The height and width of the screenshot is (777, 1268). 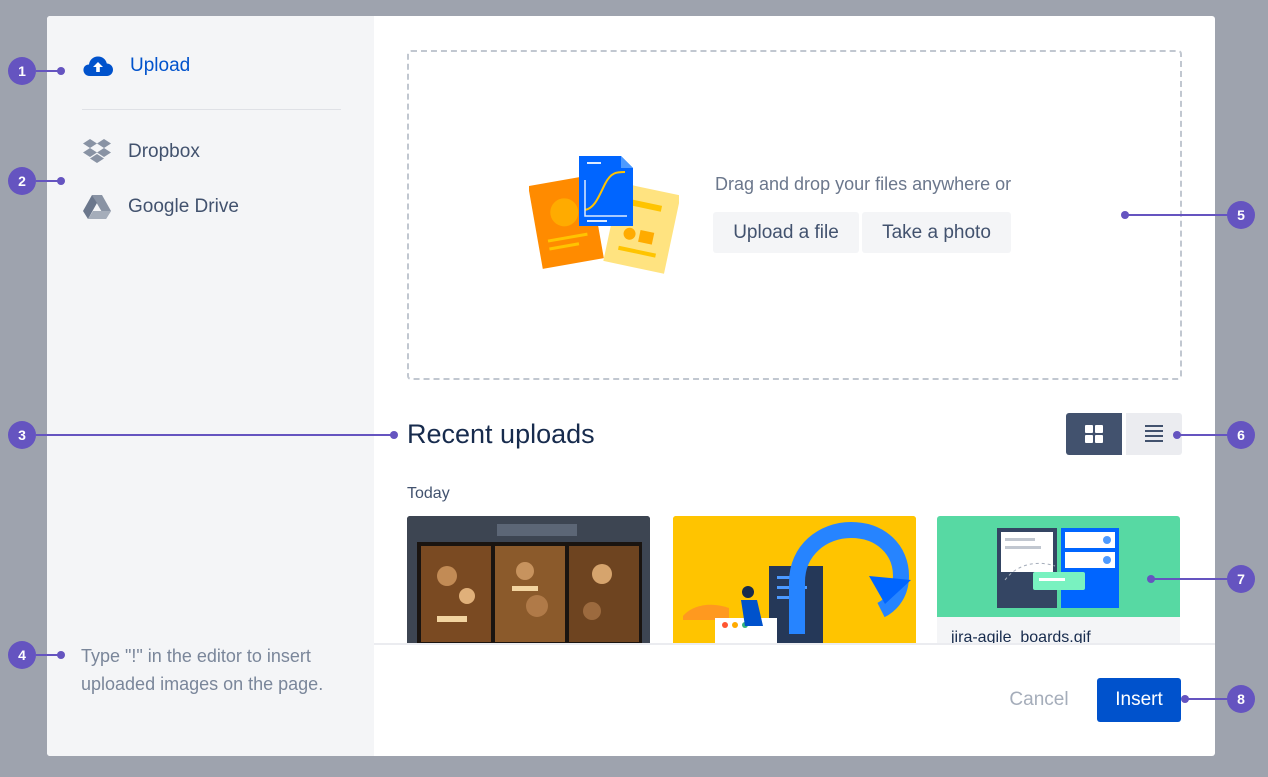 I want to click on recent-uploads-grid: jira-agile_boards.gif, so click(x=794, y=579).